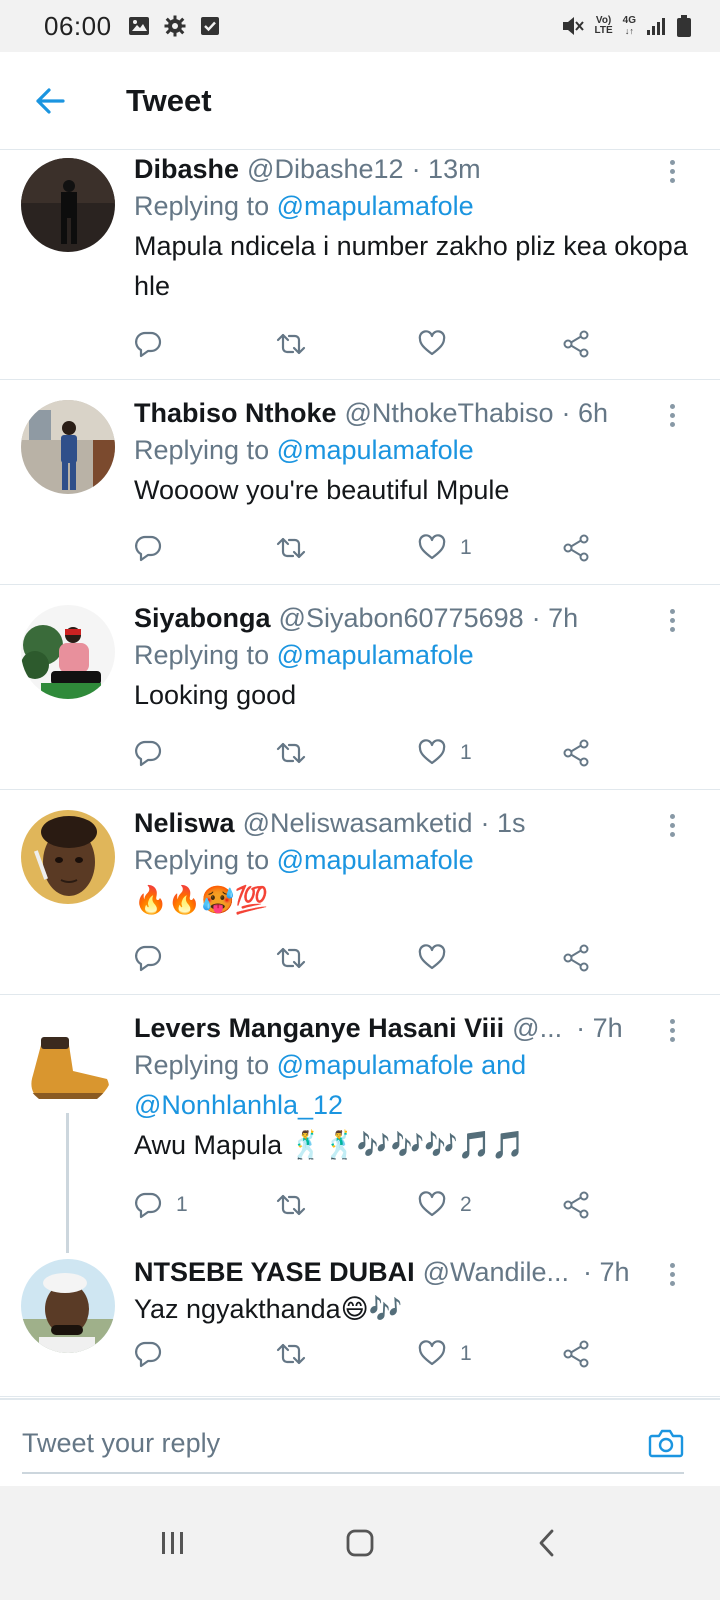 This screenshot has width=720, height=1600. Describe the element at coordinates (357, 823) in the screenshot. I see `user-handle: @Neliswasamketid` at that location.